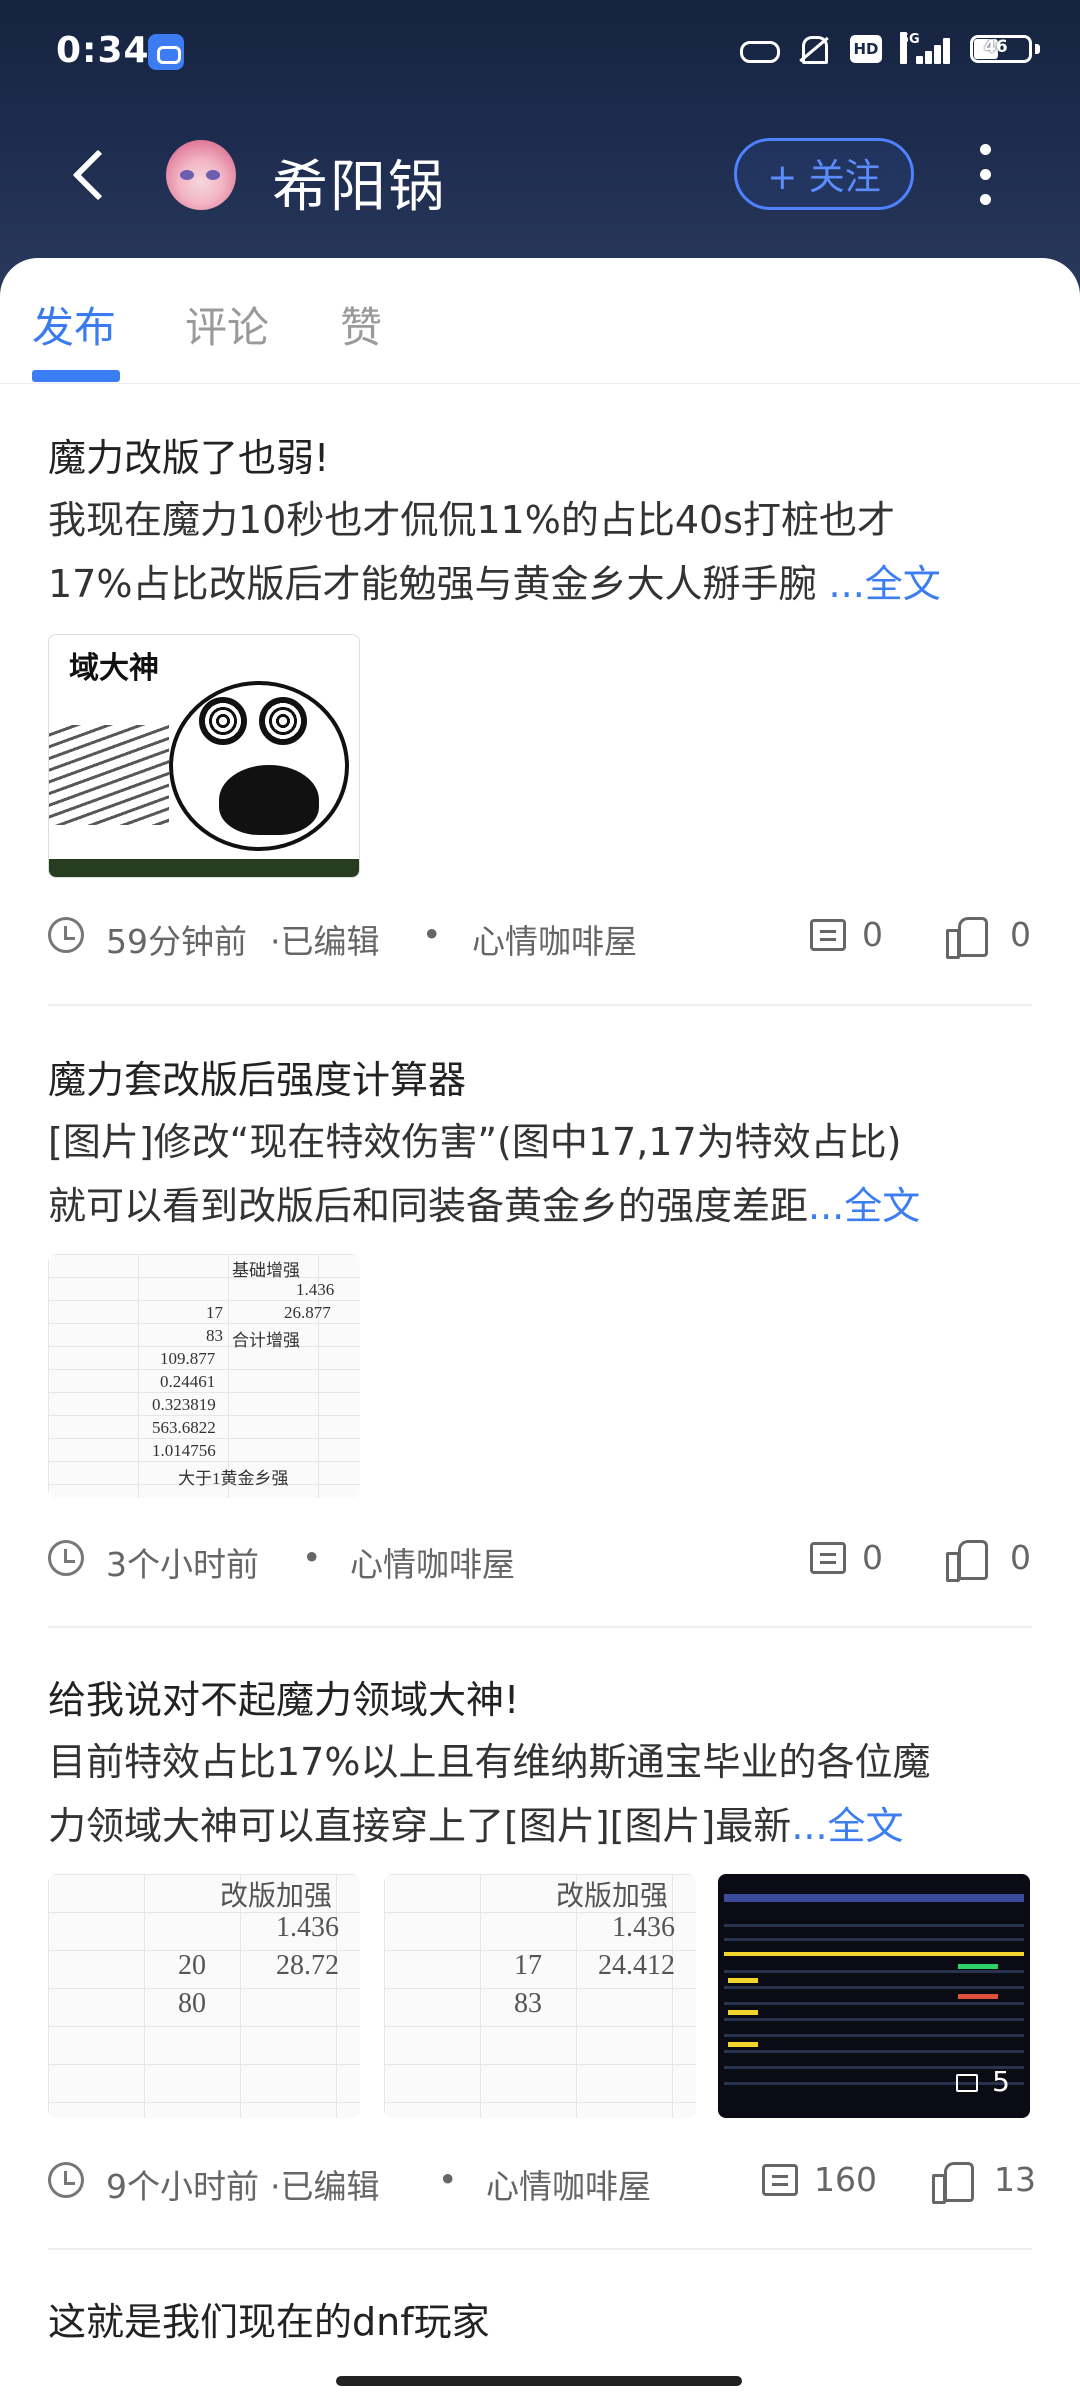 The image size is (1080, 2401). Describe the element at coordinates (985, 175) in the screenshot. I see `more-options-button` at that location.